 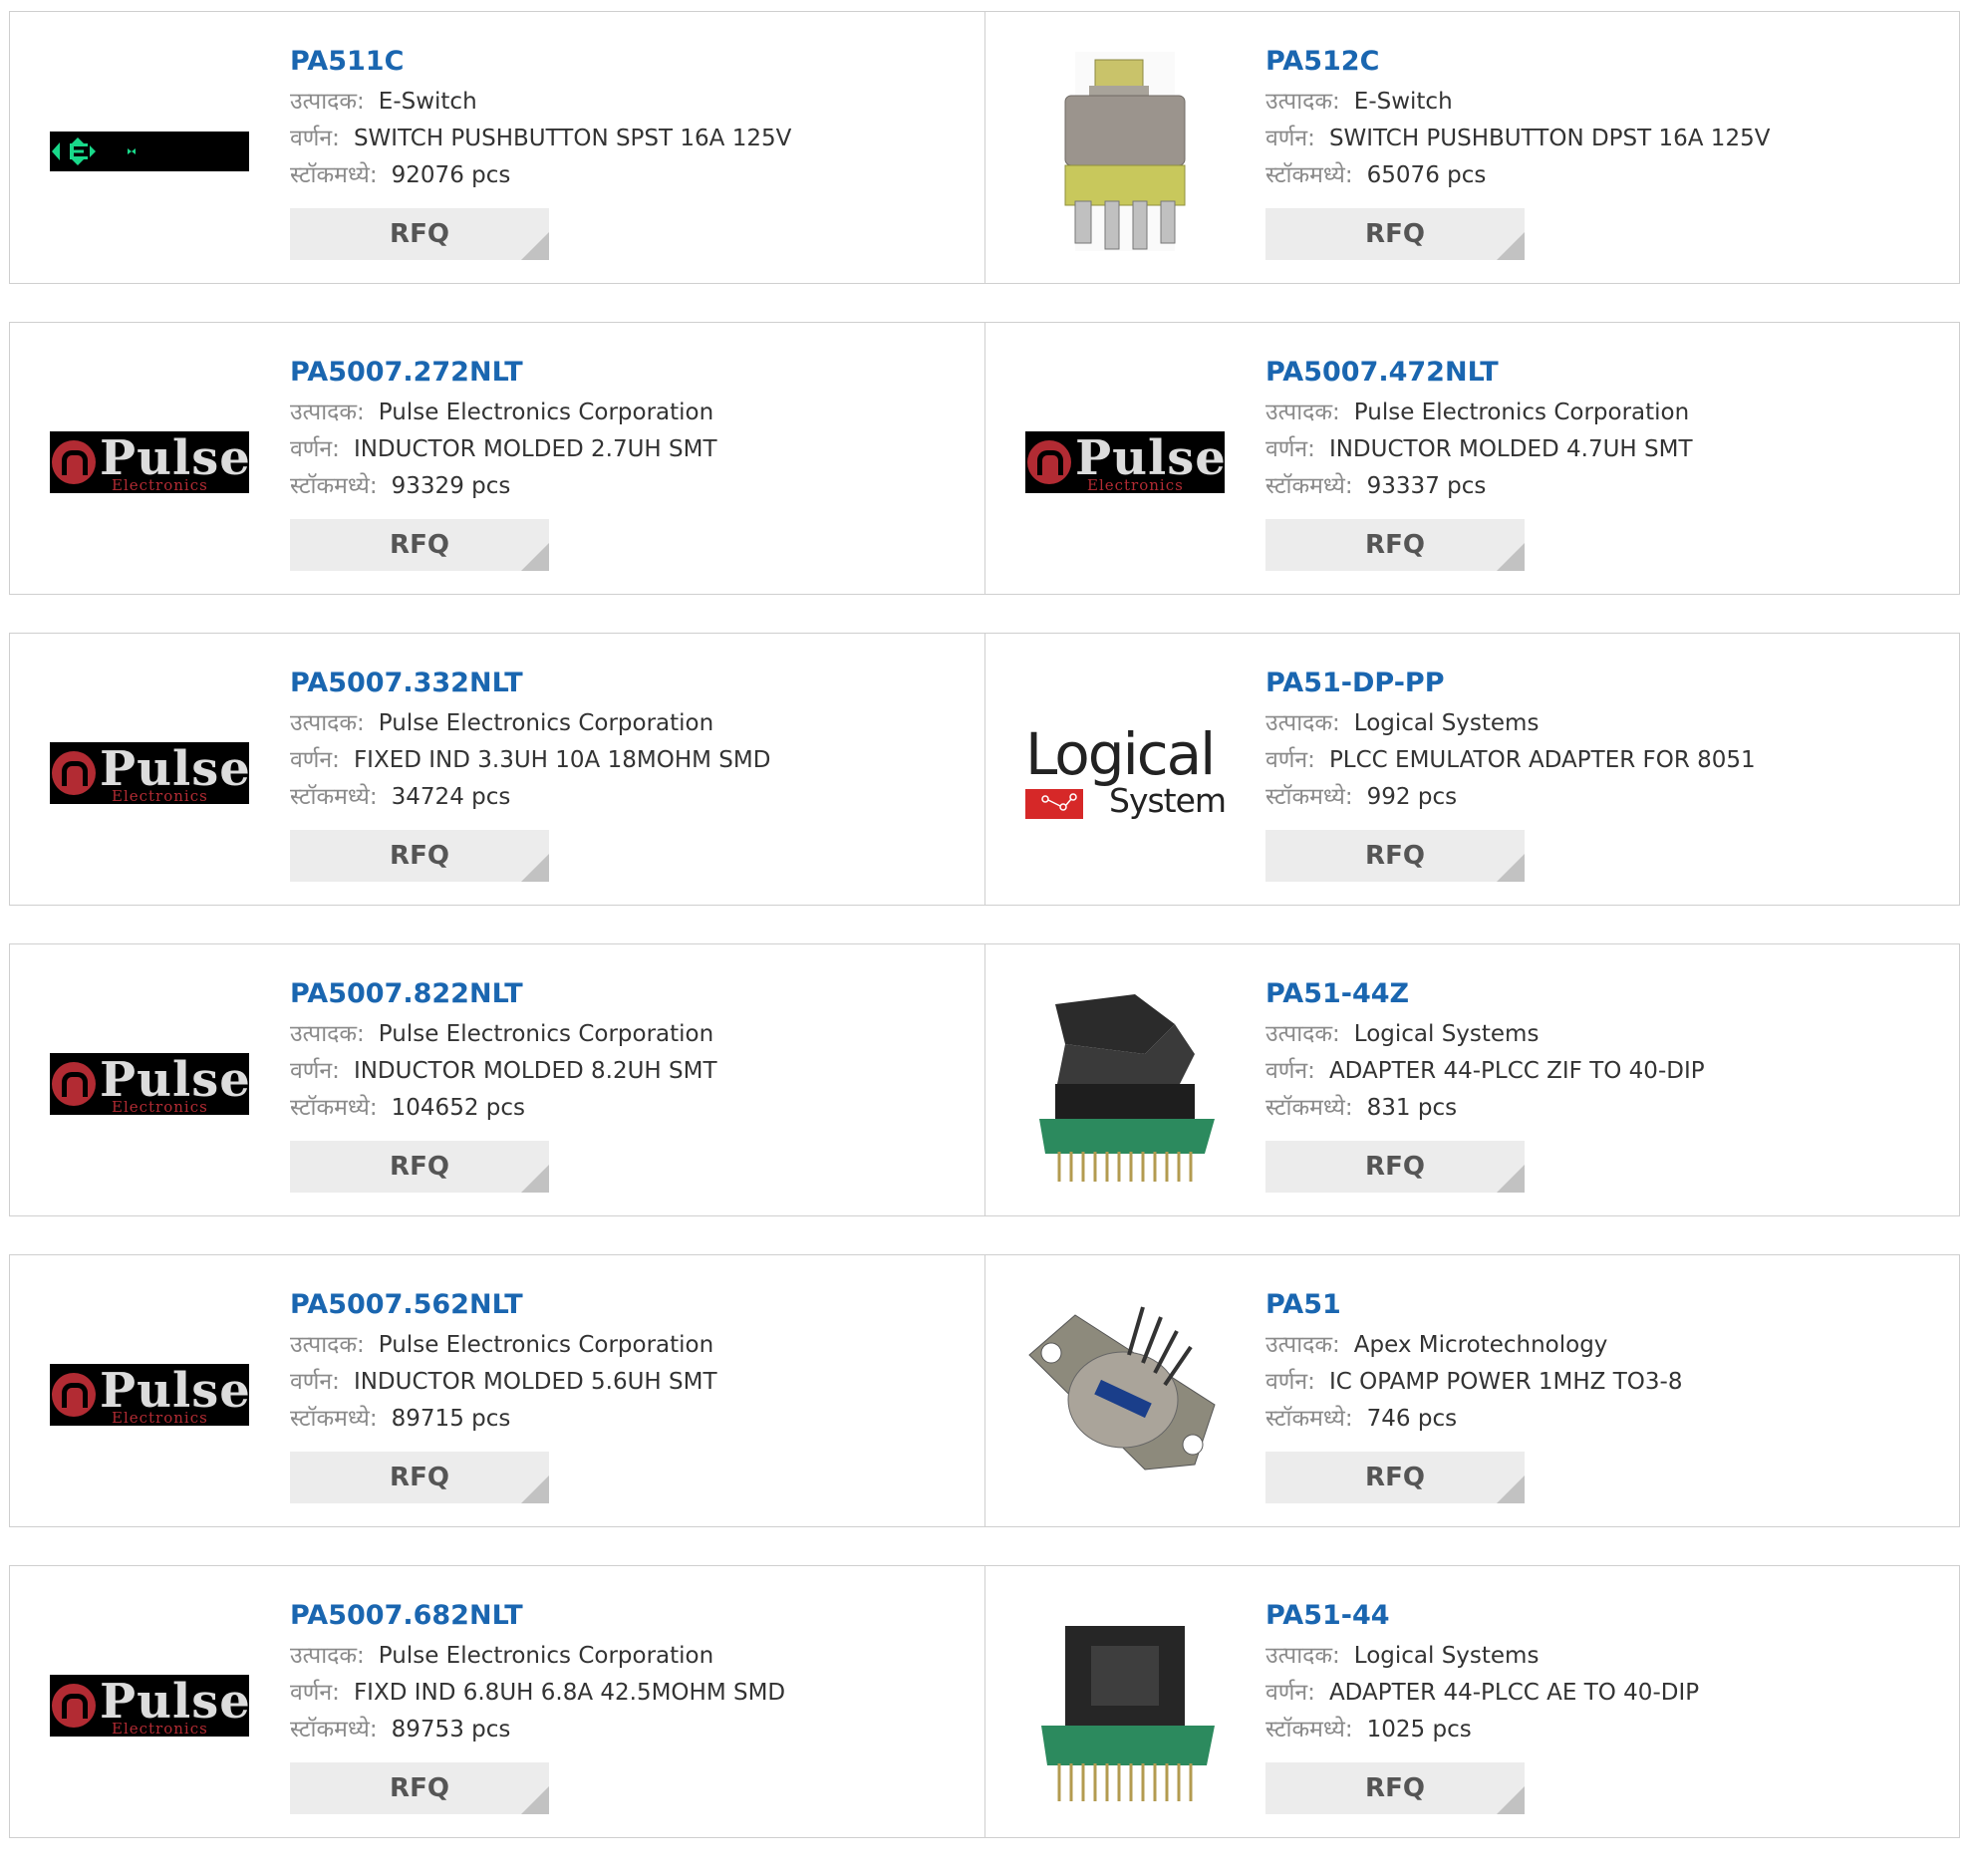 I want to click on stock-line: स्टॉकमध्ये: 1025 pcs, so click(x=1602, y=1730).